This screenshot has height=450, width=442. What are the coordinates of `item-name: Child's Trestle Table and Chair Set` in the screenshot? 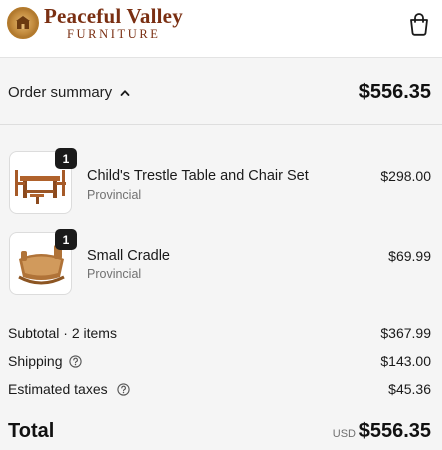 It's located at (198, 176).